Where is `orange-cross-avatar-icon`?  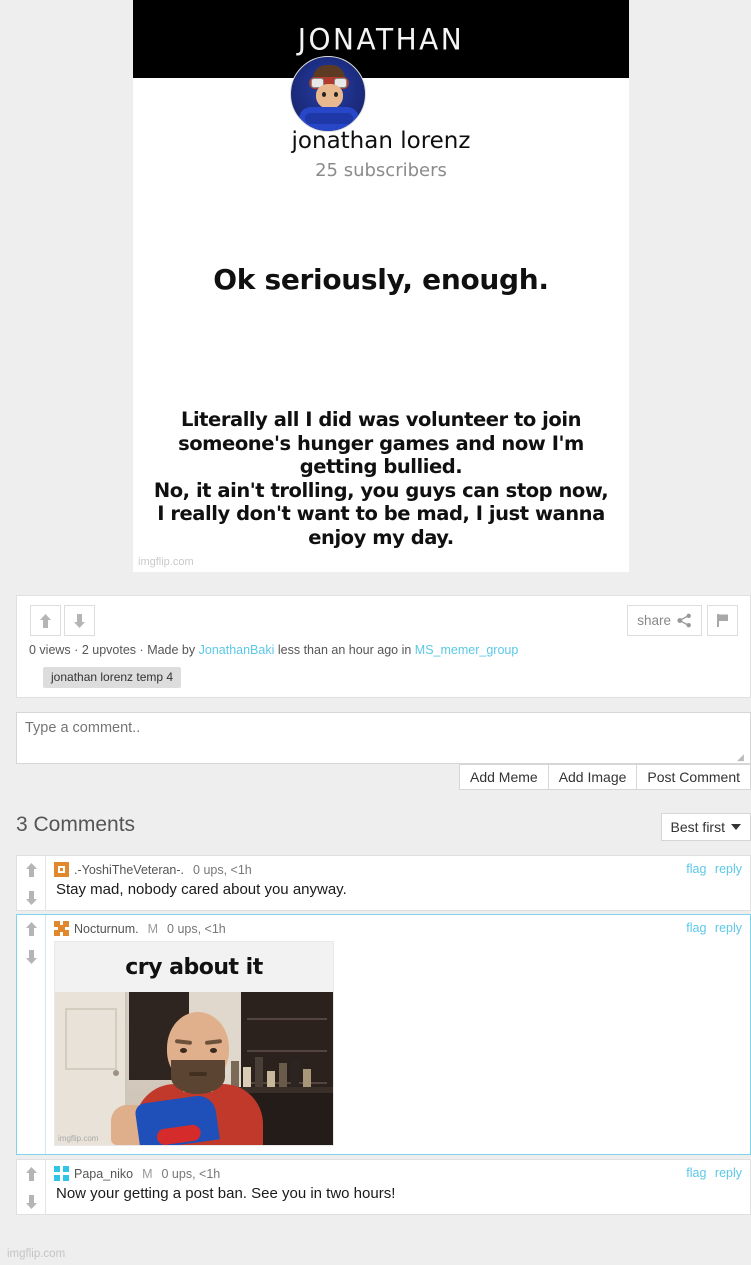
orange-cross-avatar-icon is located at coordinates (61, 928).